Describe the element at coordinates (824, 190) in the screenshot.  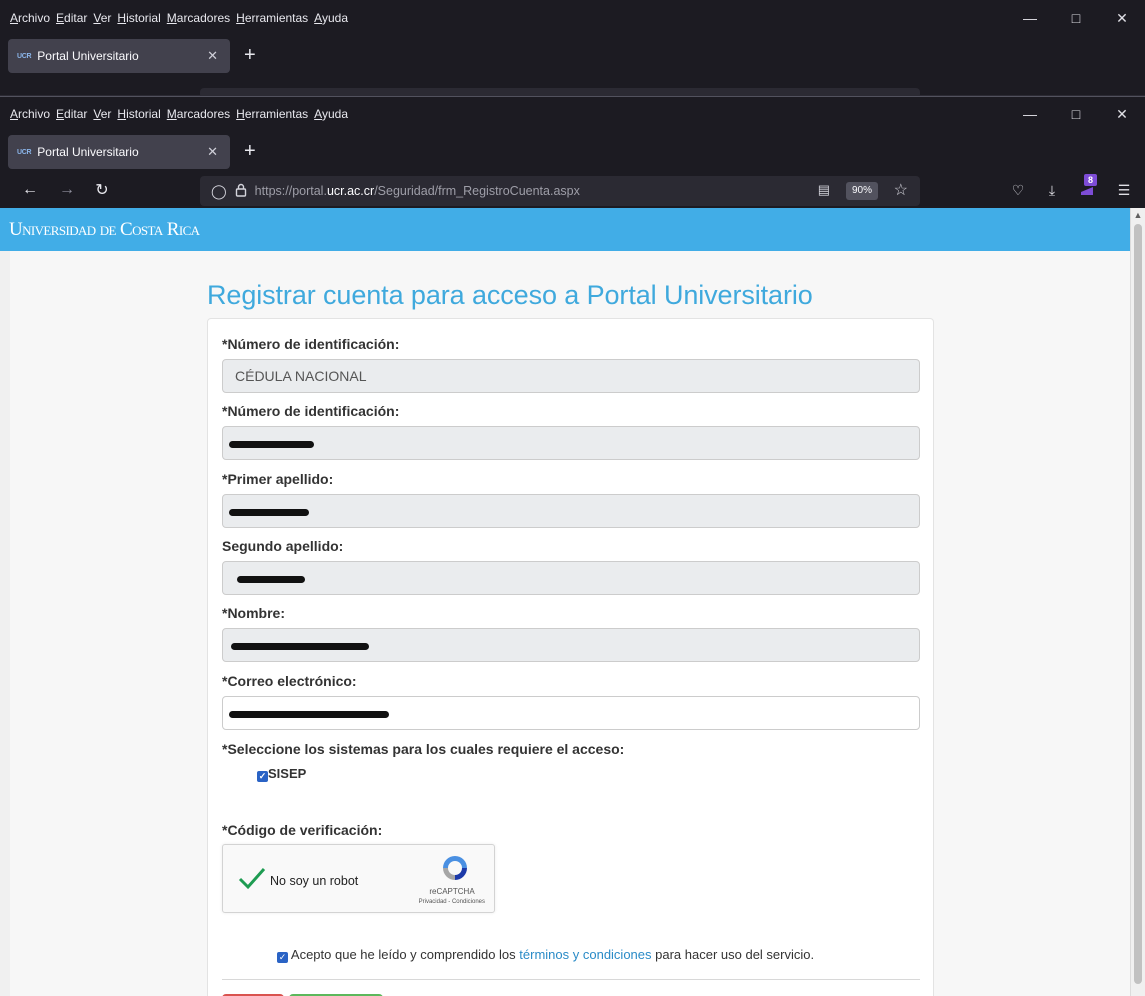
I see `reader-view-icon: ▤` at that location.